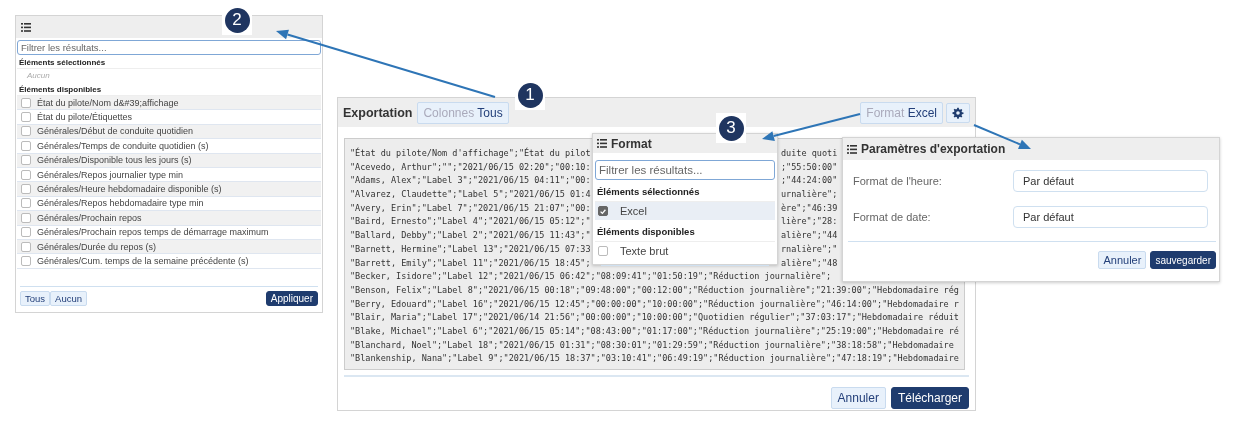  What do you see at coordinates (644, 251) in the screenshot?
I see `item-label: Texte brut` at bounding box center [644, 251].